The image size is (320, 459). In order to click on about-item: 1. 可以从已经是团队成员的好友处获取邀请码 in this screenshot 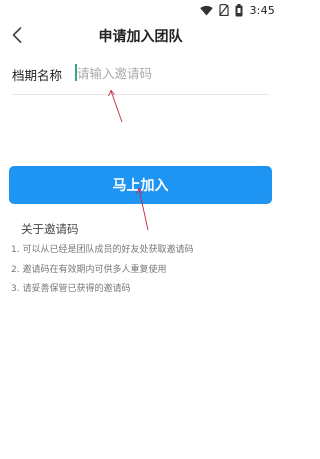, I will do `click(102, 250)`.